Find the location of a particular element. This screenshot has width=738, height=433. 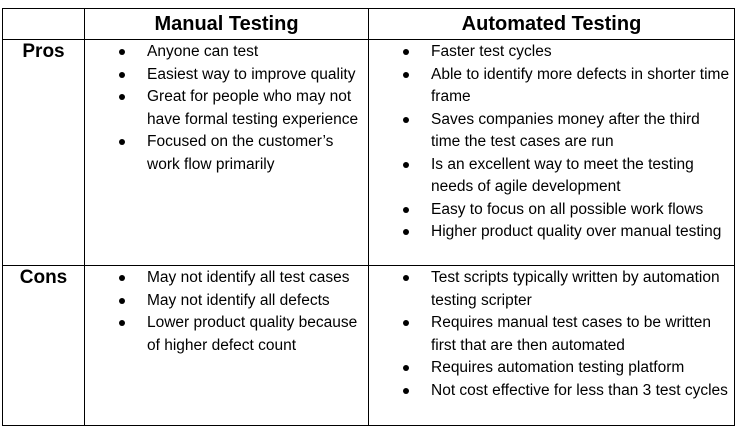

list-item: May not identify all defects is located at coordinates (224, 301).